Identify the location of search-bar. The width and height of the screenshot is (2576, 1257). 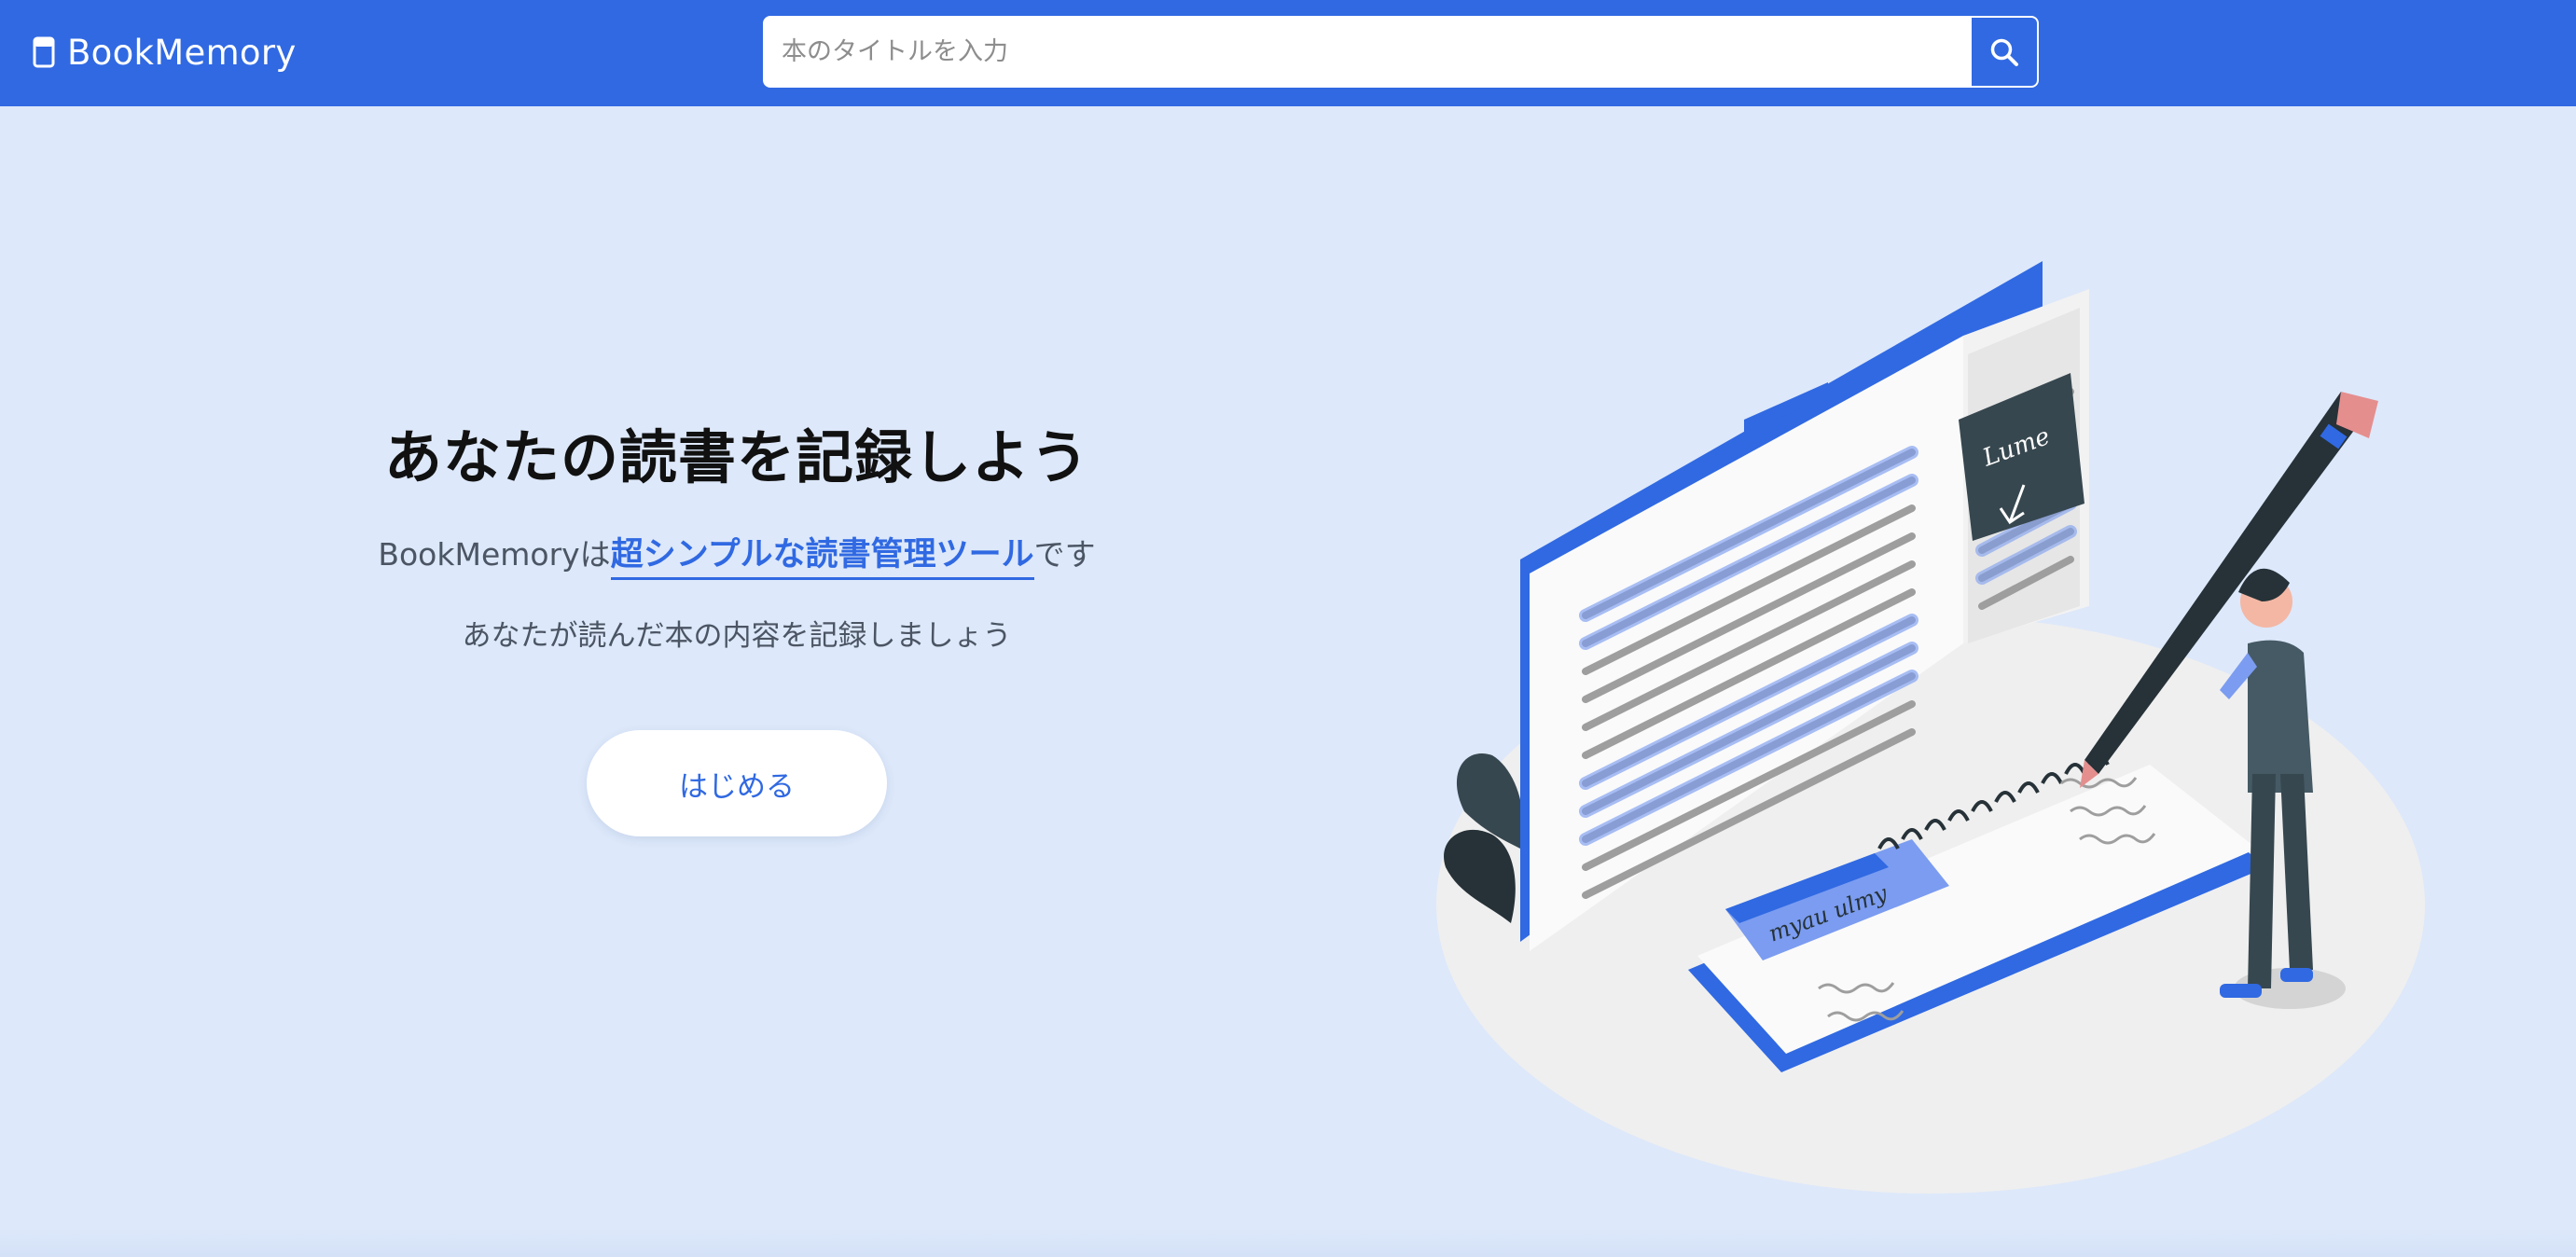
(1401, 52).